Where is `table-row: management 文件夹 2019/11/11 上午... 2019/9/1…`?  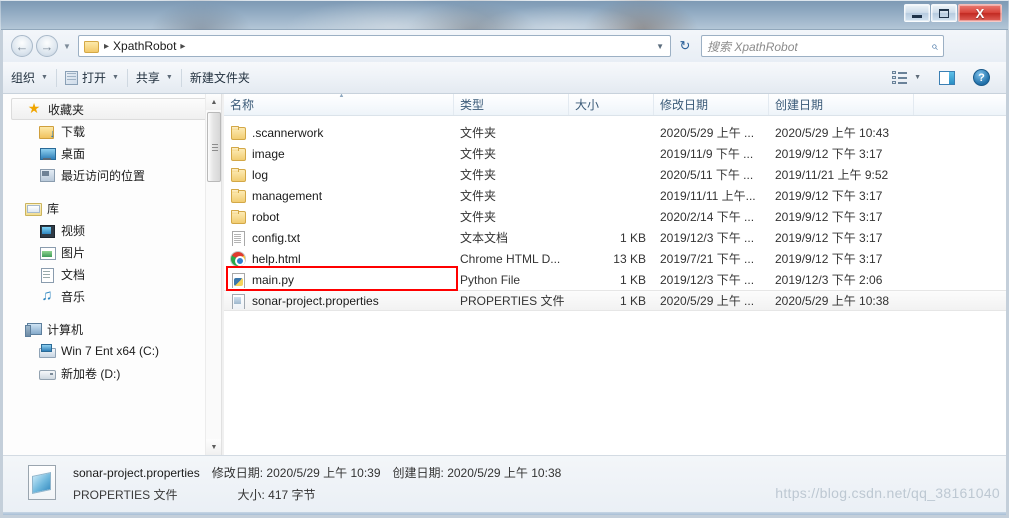
table-row: management 文件夹 2019/11/11 上午... 2019/9/1… is located at coordinates (615, 195).